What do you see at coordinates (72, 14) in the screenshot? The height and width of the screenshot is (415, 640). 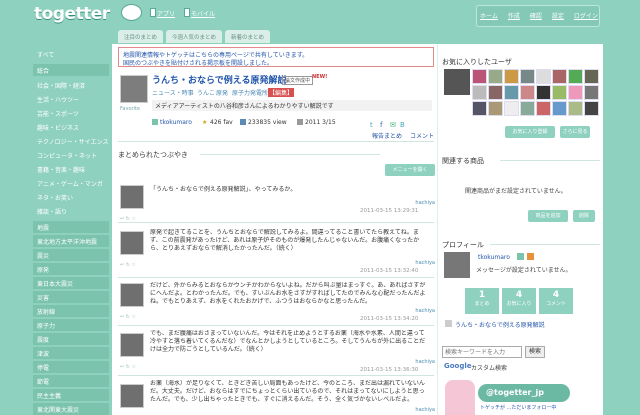 I see `togetter-logo: togetter` at bounding box center [72, 14].